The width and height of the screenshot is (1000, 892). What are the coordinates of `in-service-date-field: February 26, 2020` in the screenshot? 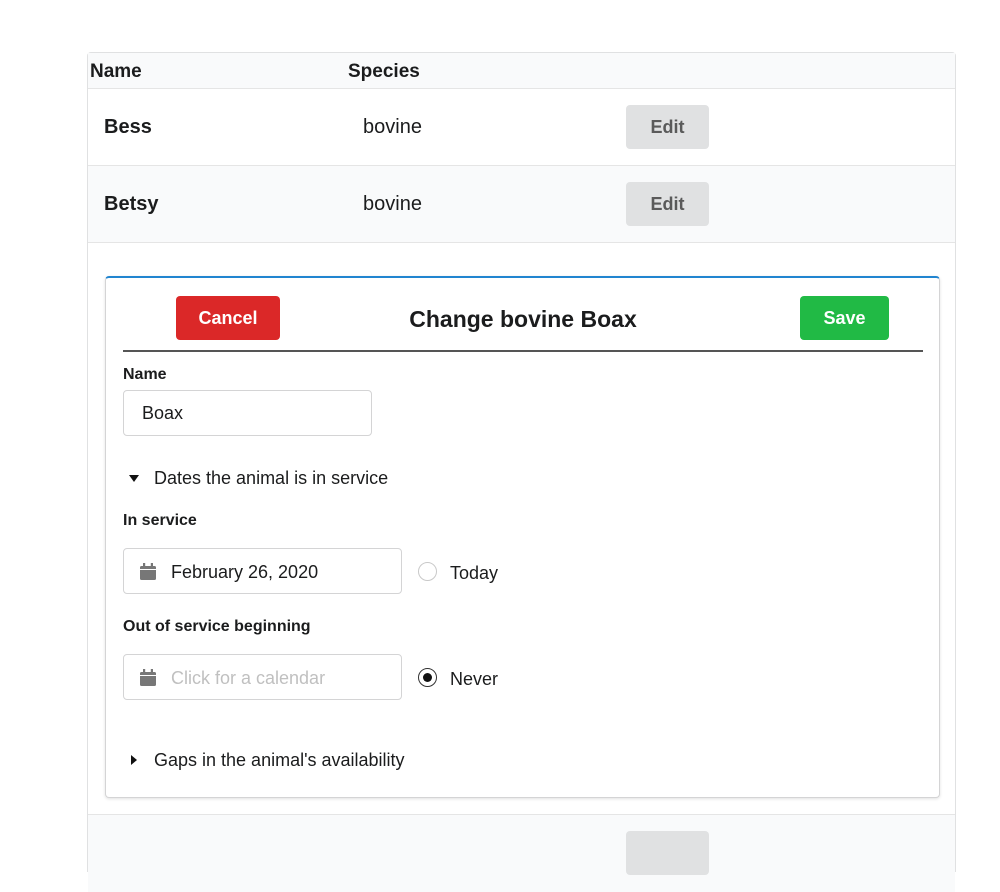 It's located at (262, 571).